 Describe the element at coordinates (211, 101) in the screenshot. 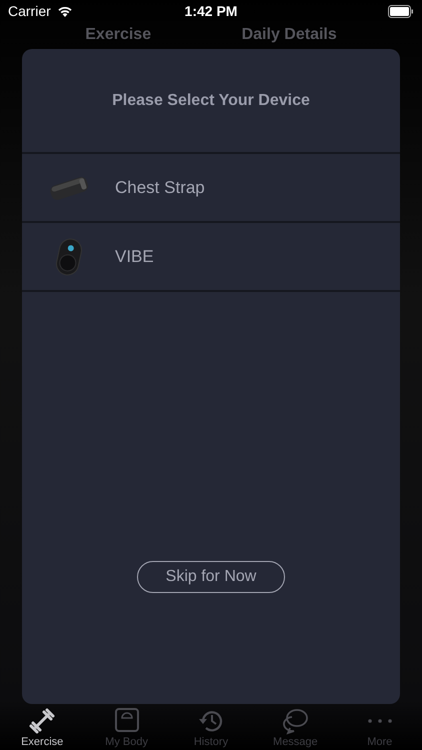

I see `dialog-title: Please Select Your Device` at that location.